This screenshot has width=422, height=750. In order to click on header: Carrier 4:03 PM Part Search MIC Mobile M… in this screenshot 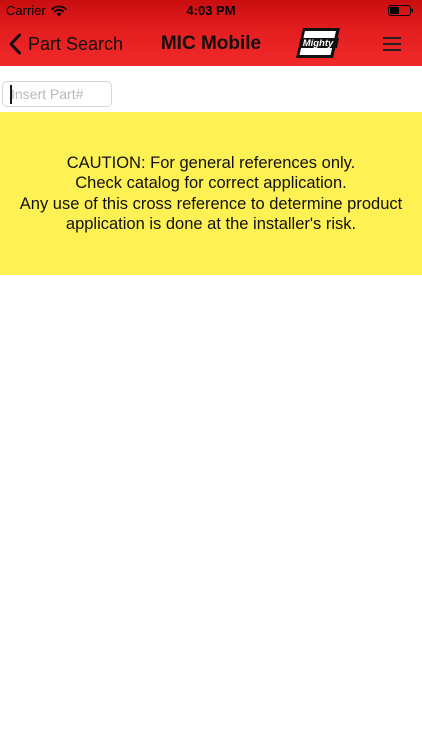, I will do `click(211, 33)`.